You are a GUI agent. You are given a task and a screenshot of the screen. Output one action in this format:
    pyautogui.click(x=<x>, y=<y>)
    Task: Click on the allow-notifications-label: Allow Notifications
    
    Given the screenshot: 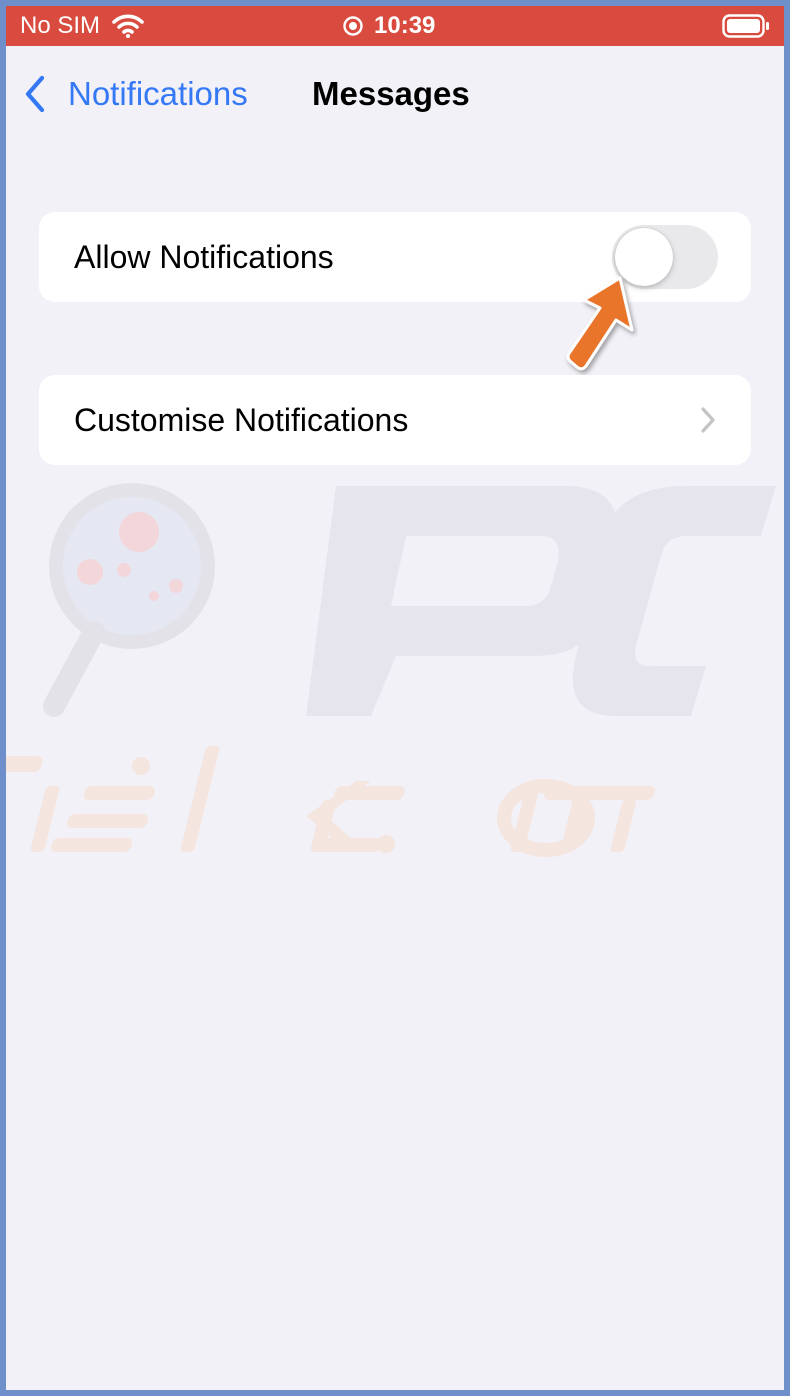 What is the action you would take?
    pyautogui.click(x=204, y=257)
    